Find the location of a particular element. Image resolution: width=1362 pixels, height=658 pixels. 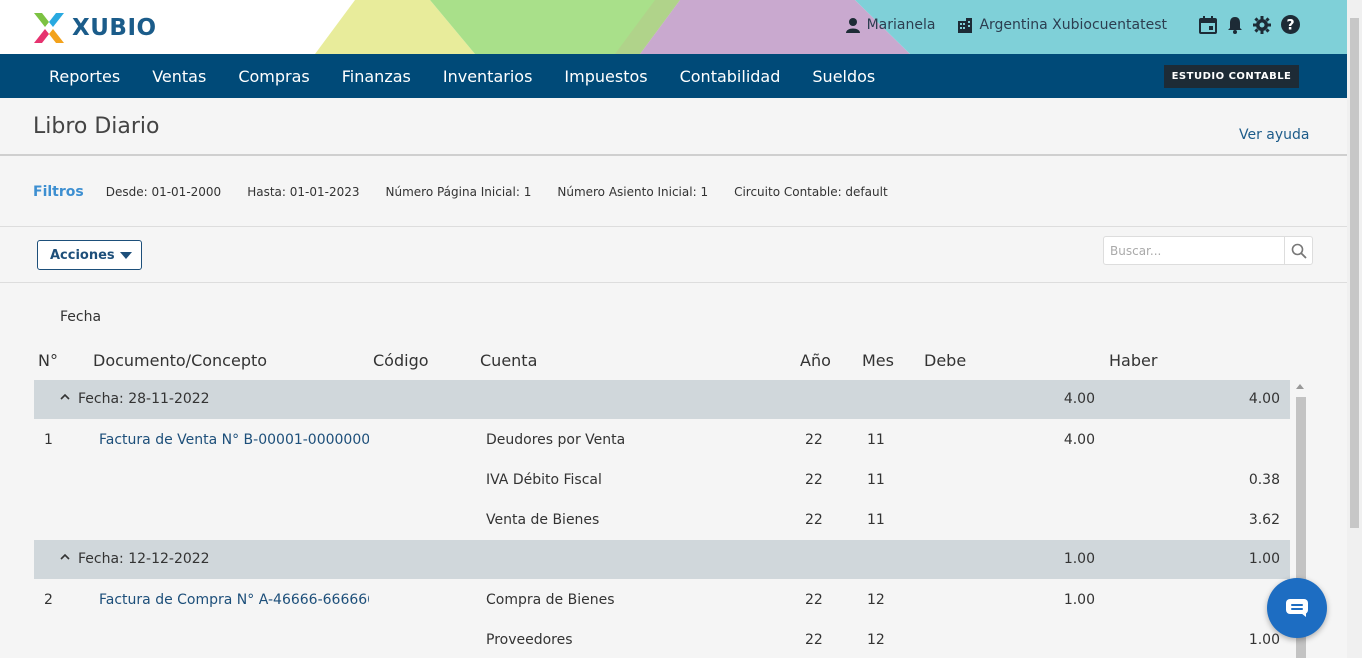

column-header-haber: Haber is located at coordinates (1133, 360).